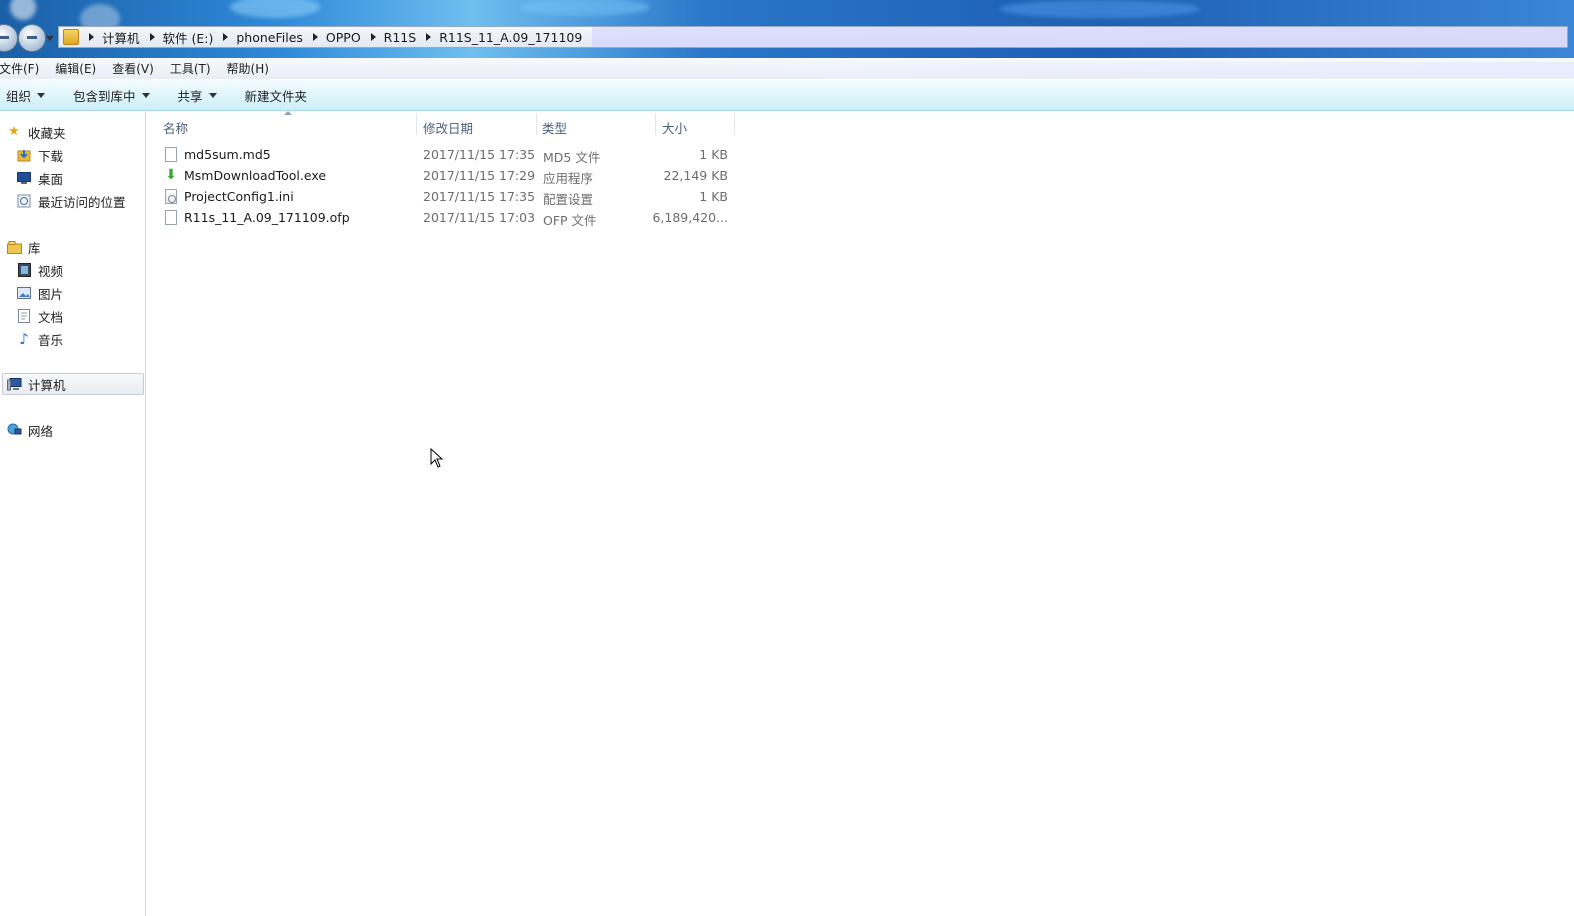 Image resolution: width=1574 pixels, height=916 pixels. I want to click on mouse-pointer-icon, so click(437, 459).